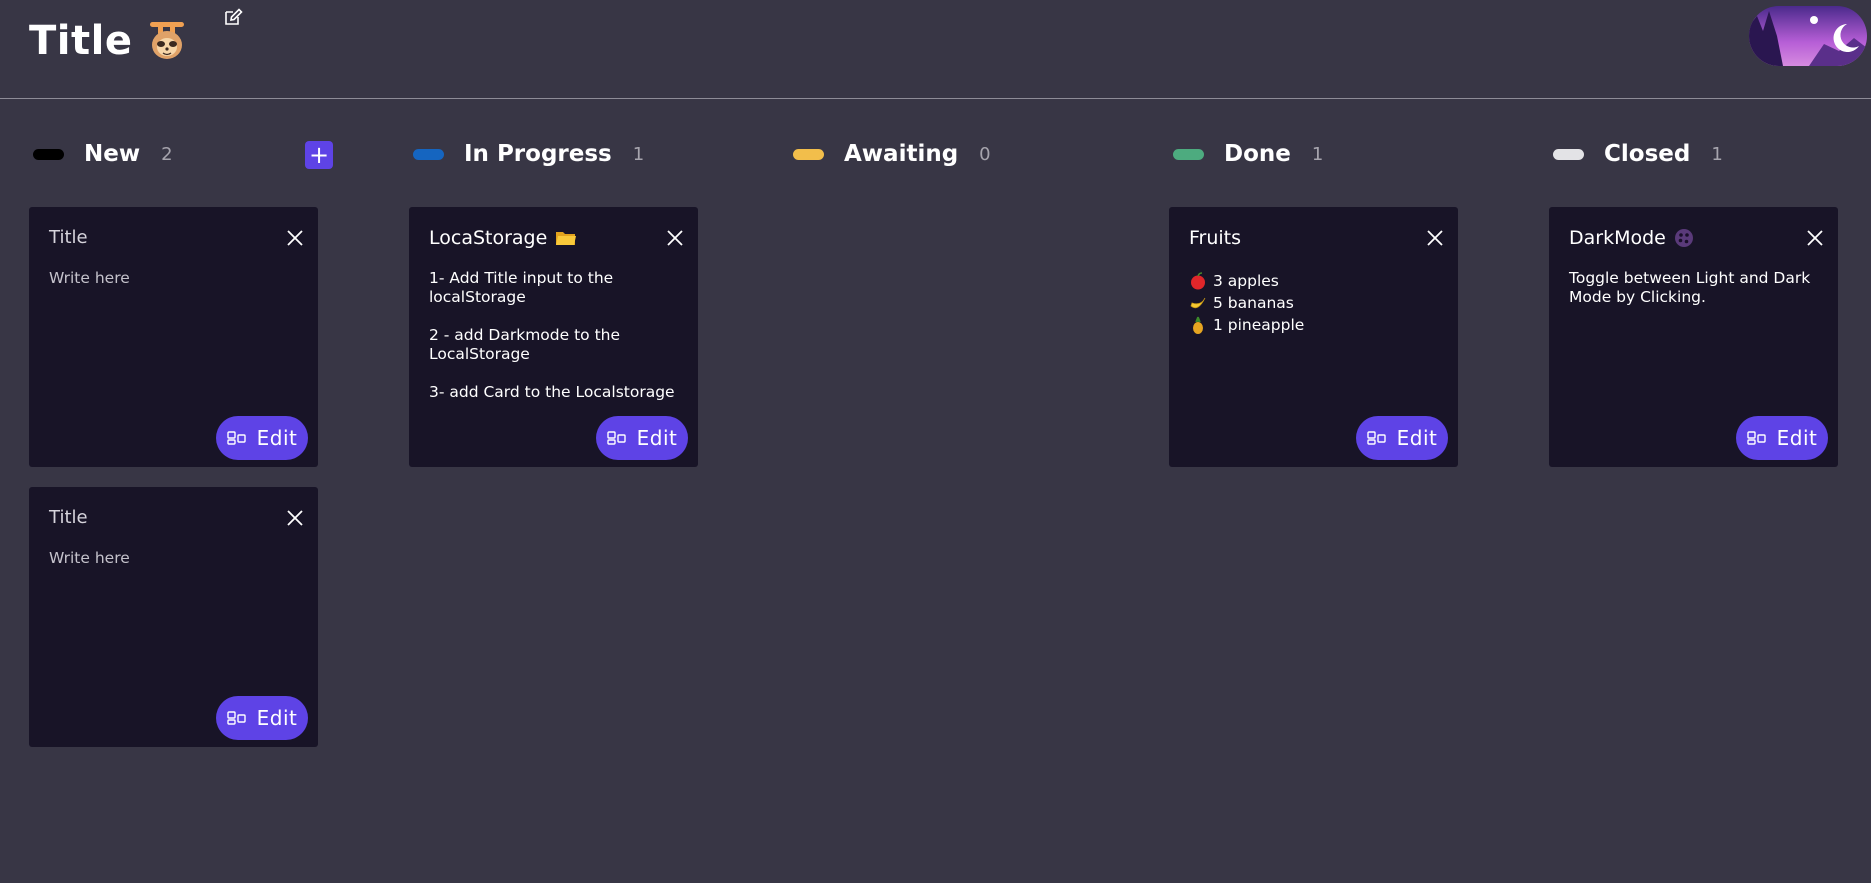 The image size is (1871, 883). Describe the element at coordinates (525, 344) in the screenshot. I see `card-line: 2 - add Darkmode to the LocalStorage` at that location.